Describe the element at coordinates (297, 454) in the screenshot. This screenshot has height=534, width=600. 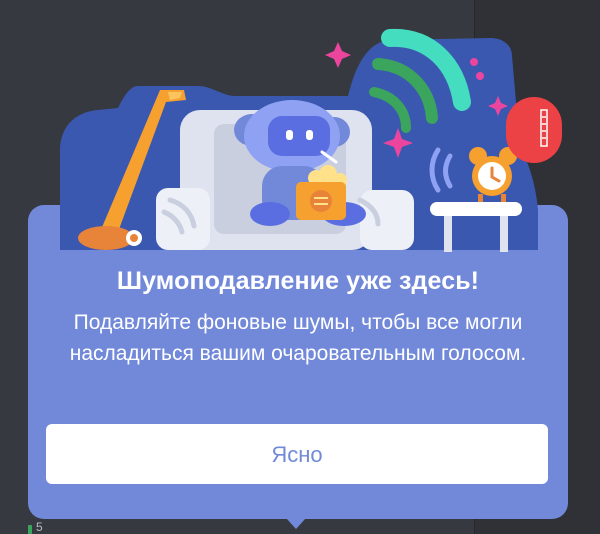
I see `got-it-button: Ясно` at that location.